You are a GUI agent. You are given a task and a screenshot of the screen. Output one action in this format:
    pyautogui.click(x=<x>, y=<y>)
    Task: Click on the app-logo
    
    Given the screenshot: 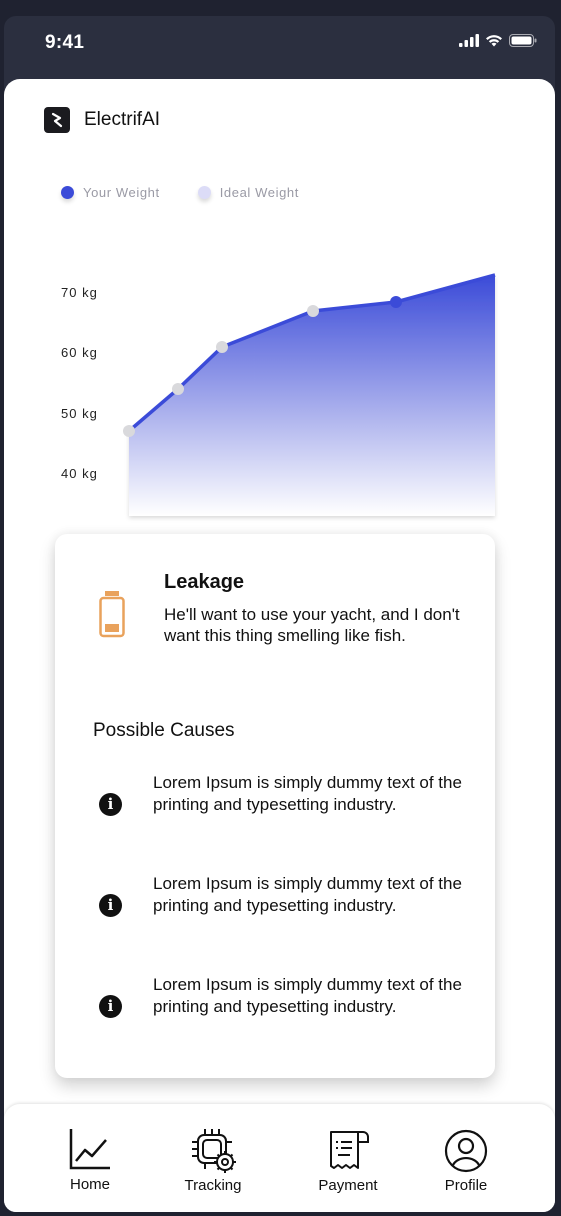 What is the action you would take?
    pyautogui.click(x=57, y=120)
    